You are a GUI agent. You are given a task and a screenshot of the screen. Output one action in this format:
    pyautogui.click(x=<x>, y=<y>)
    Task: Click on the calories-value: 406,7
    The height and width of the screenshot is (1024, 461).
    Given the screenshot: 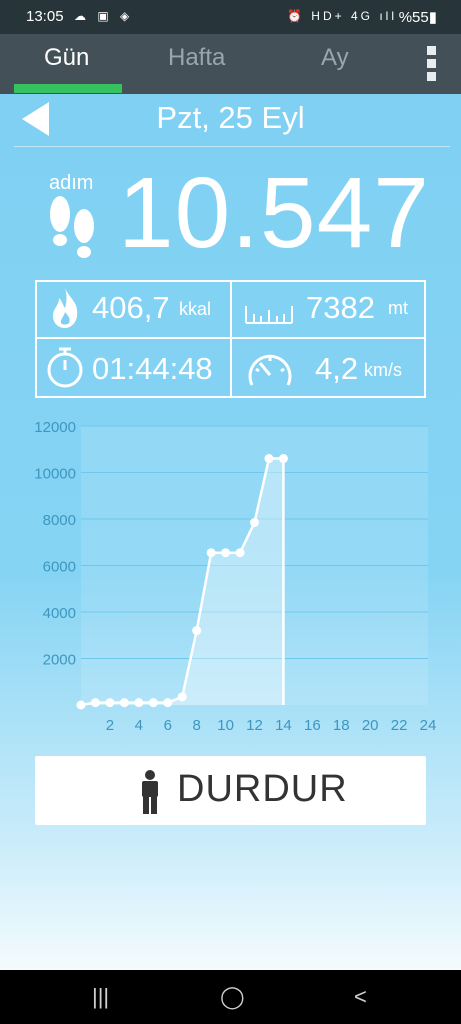 What is the action you would take?
    pyautogui.click(x=131, y=307)
    